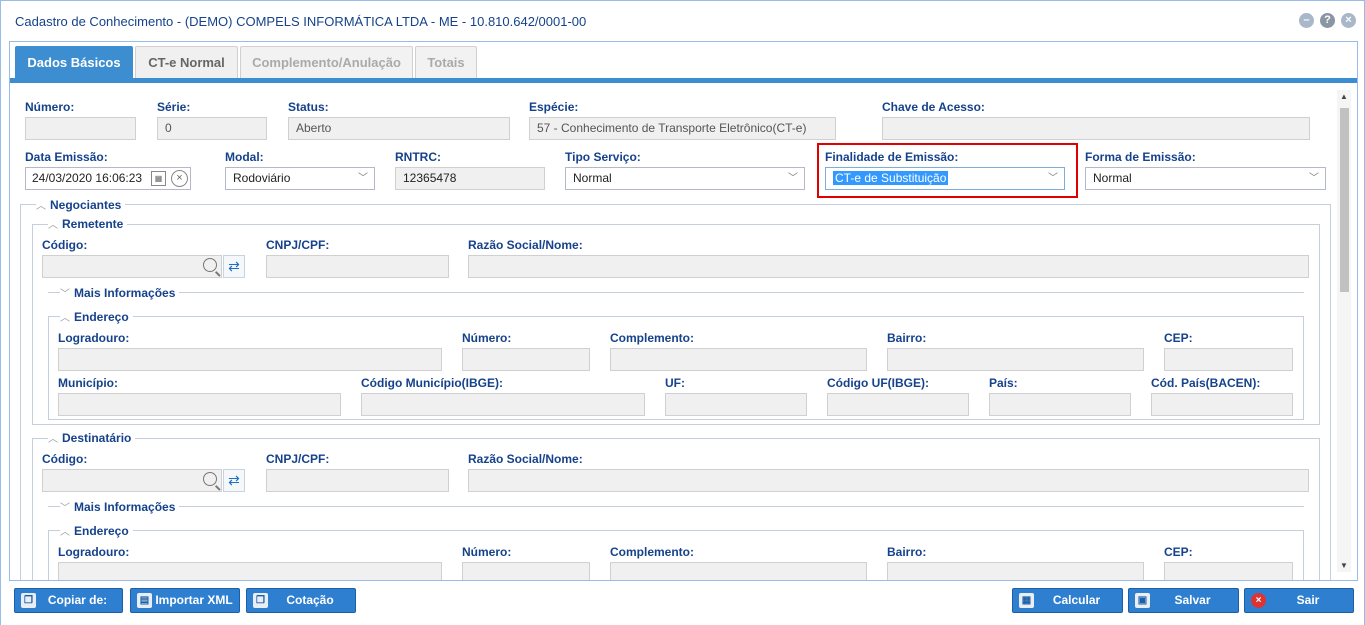 The width and height of the screenshot is (1365, 625). I want to click on remetente-mais-info-header: ﹀ Mais Informações, so click(120, 292).